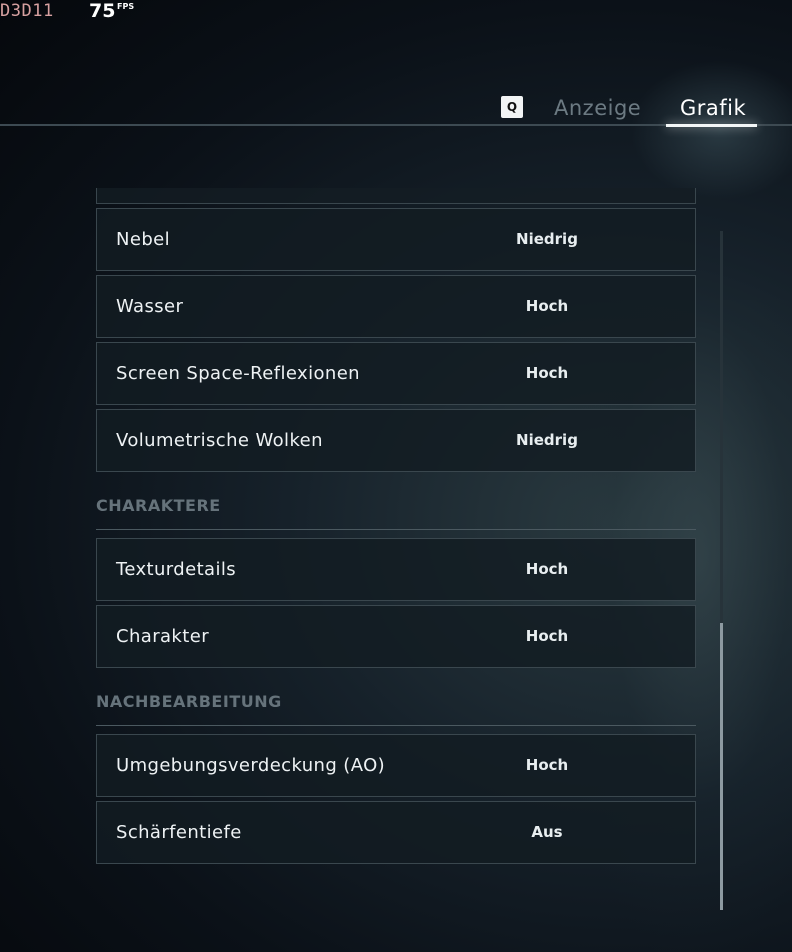 This screenshot has height=952, width=792. Describe the element at coordinates (179, 832) in the screenshot. I see `setting-label: Schärfentiefe` at that location.